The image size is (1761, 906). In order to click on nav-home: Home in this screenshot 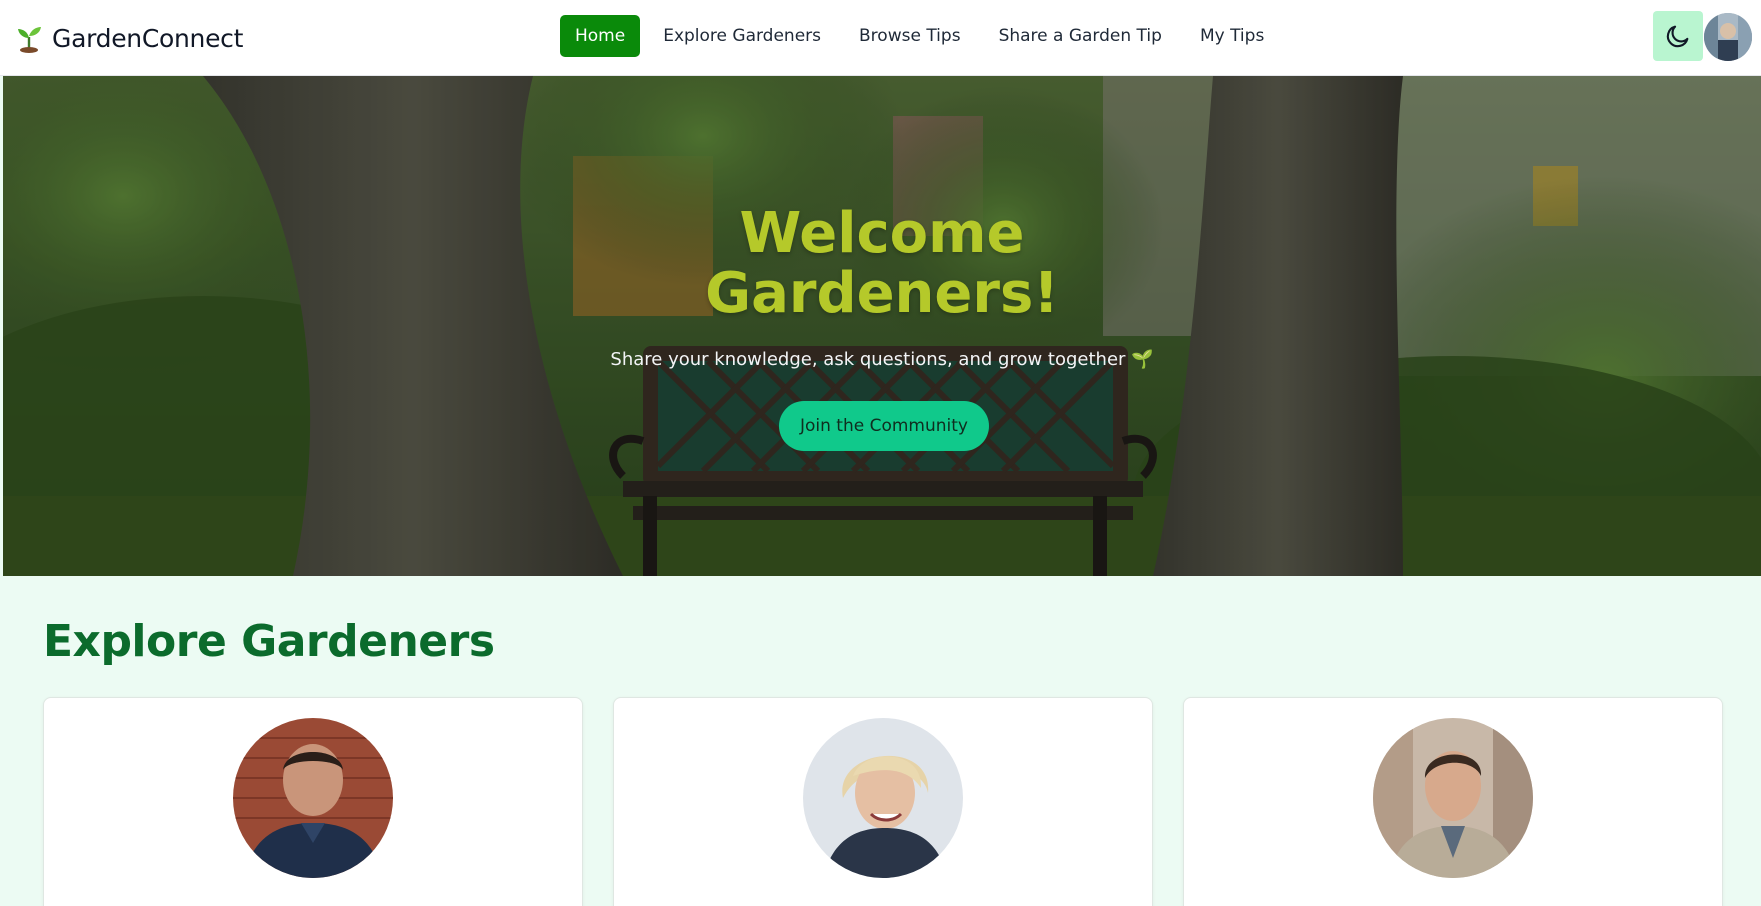, I will do `click(600, 36)`.